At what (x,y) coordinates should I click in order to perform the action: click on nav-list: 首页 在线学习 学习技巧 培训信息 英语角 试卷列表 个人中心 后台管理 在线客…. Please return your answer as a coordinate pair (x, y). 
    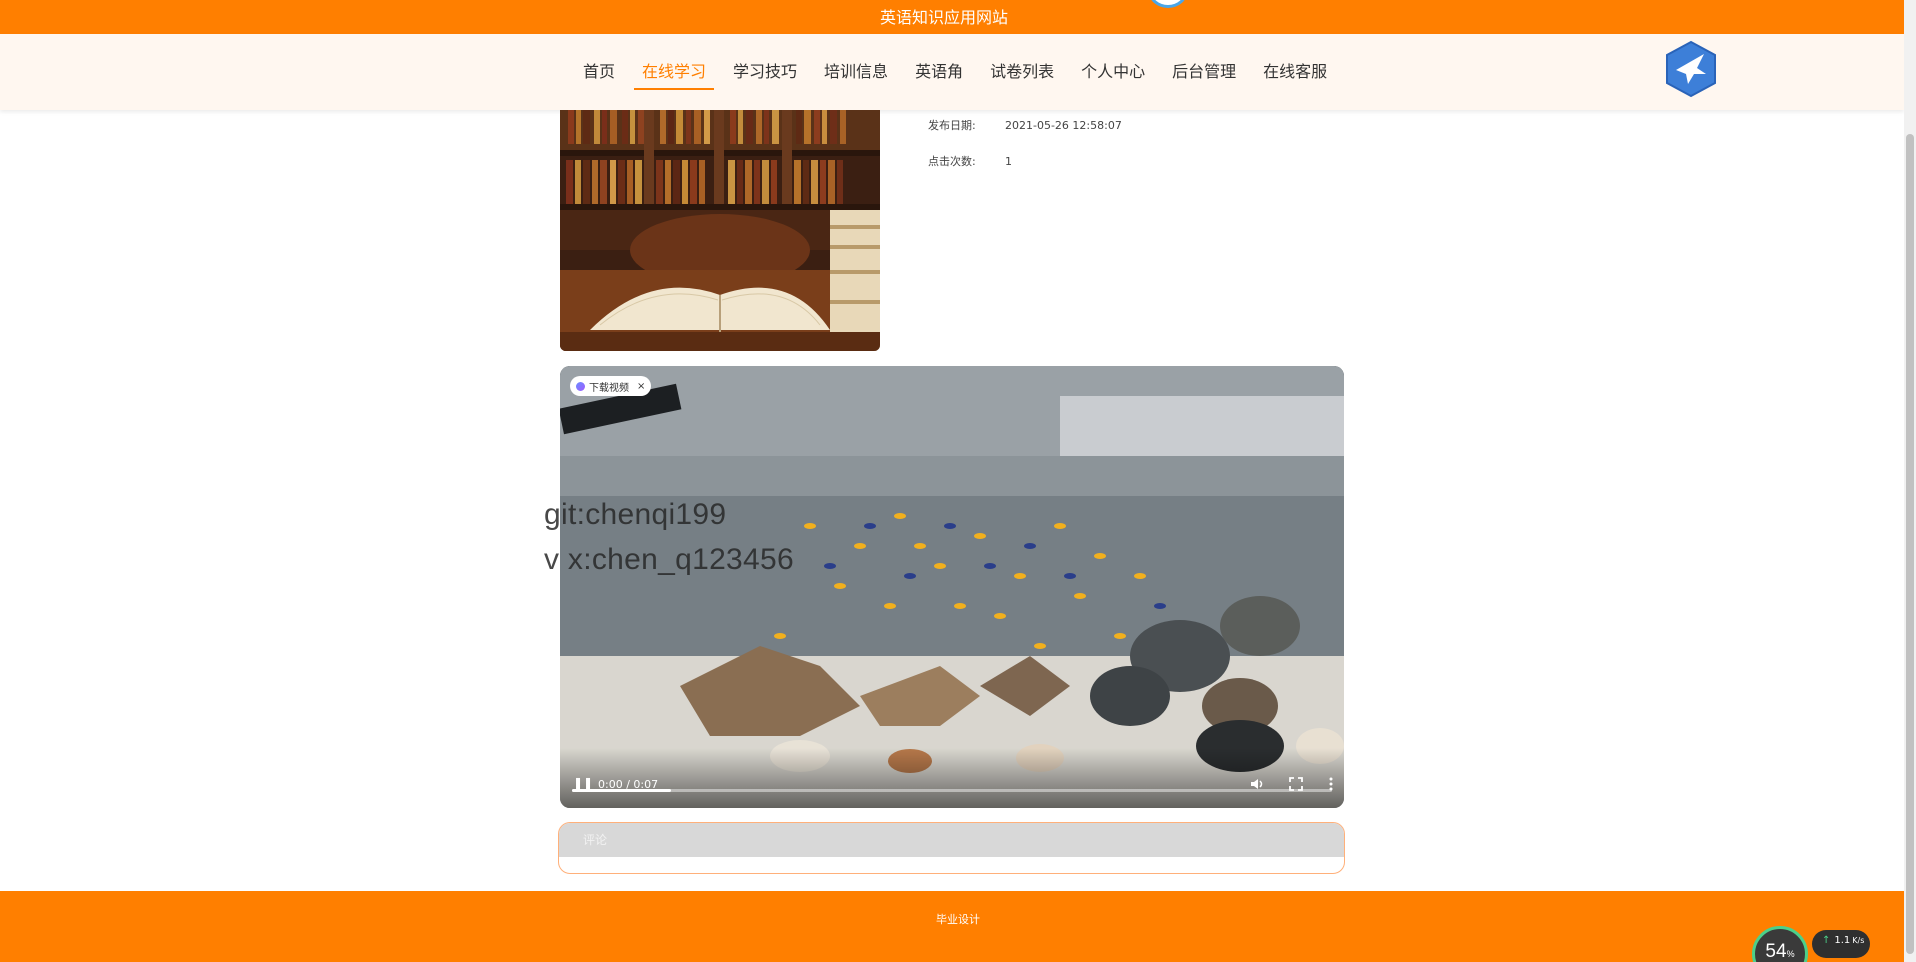
    Looking at the image, I should click on (960, 74).